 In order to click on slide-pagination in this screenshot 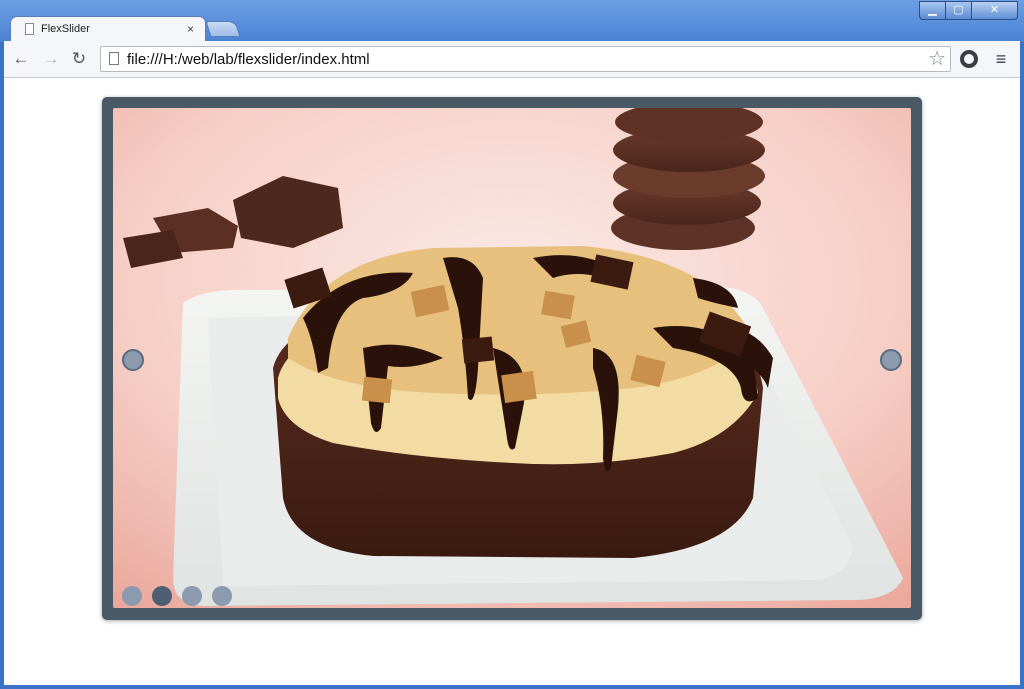, I will do `click(177, 596)`.